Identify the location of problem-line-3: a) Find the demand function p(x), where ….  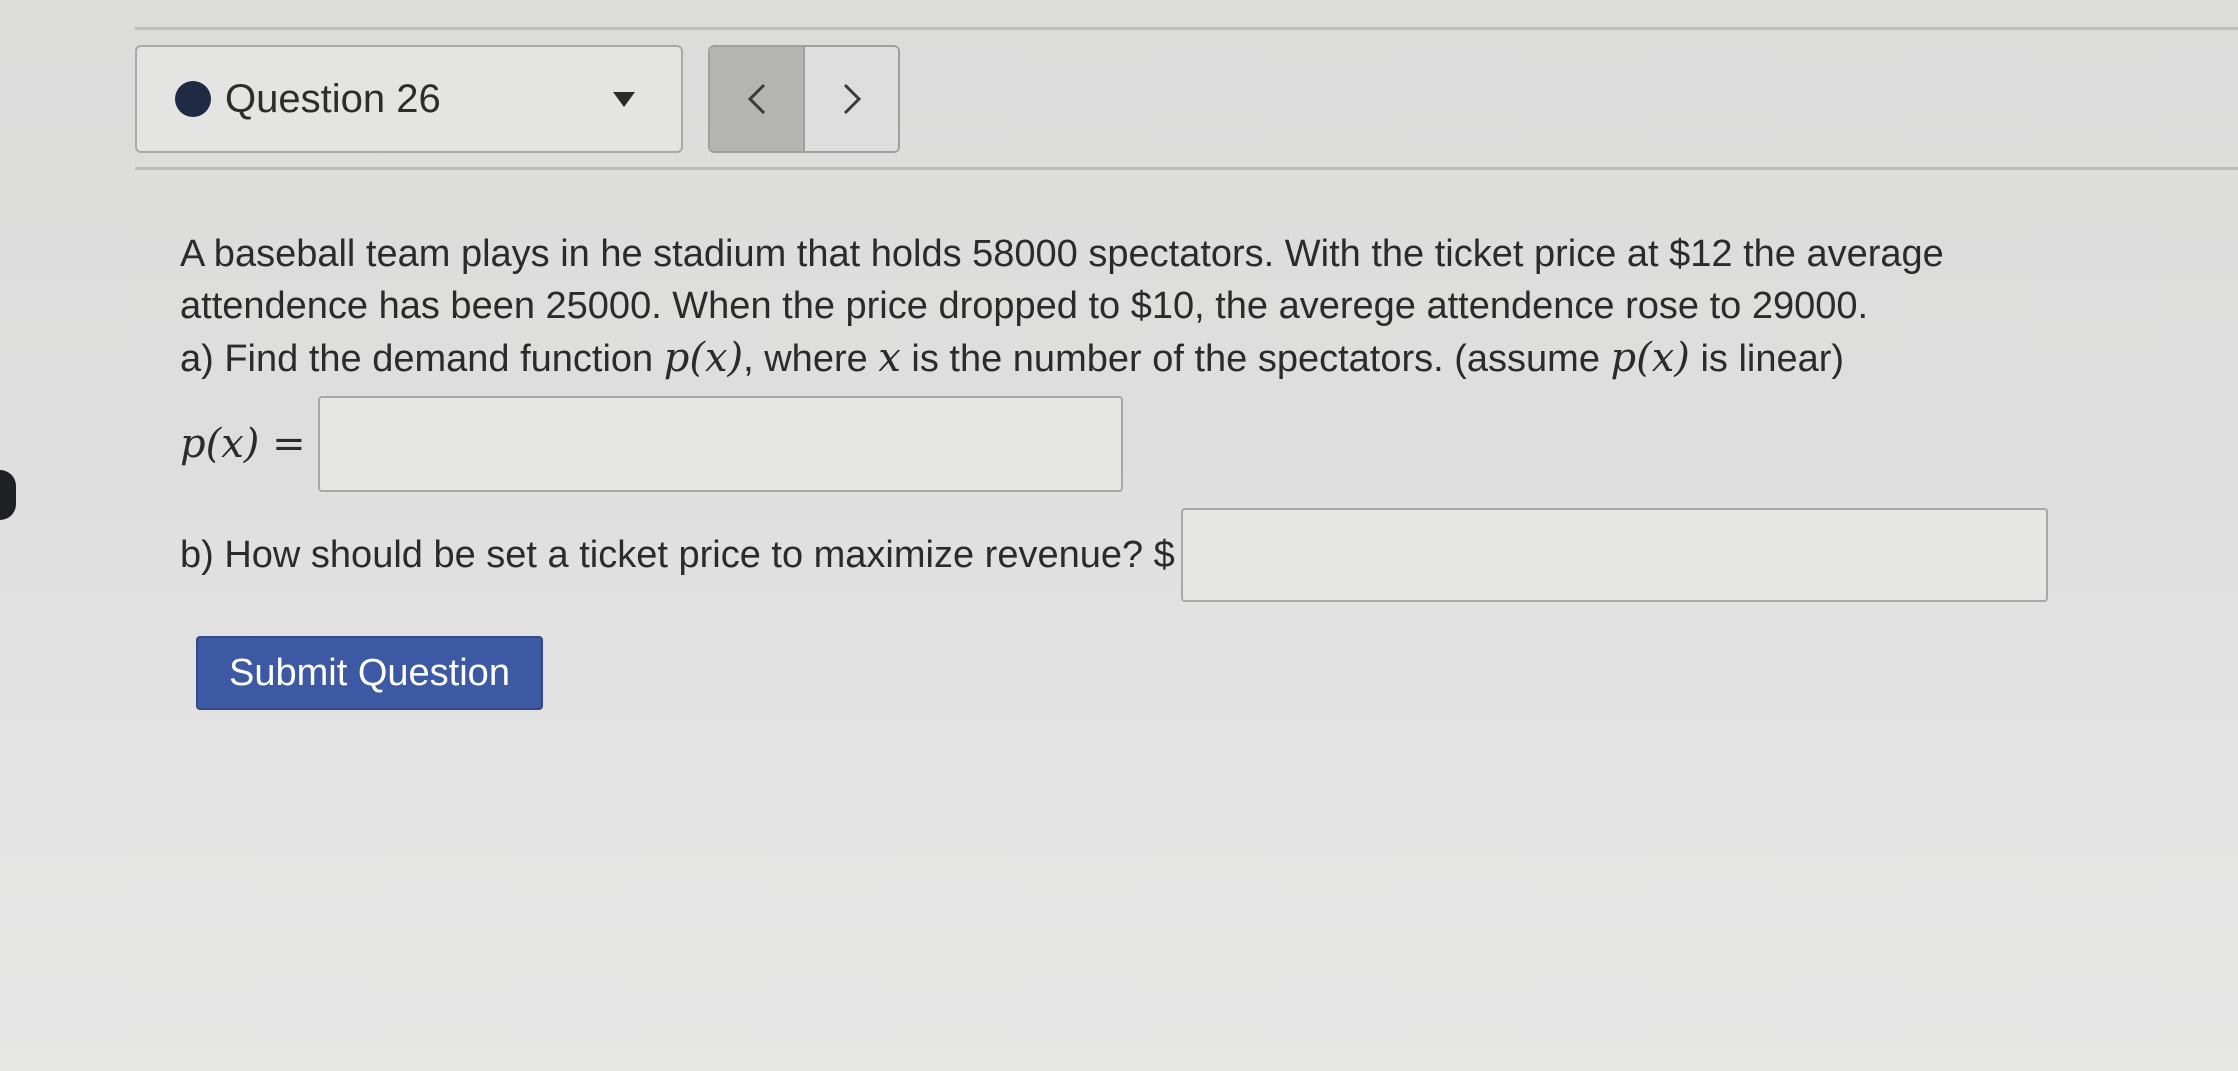
(1180, 358).